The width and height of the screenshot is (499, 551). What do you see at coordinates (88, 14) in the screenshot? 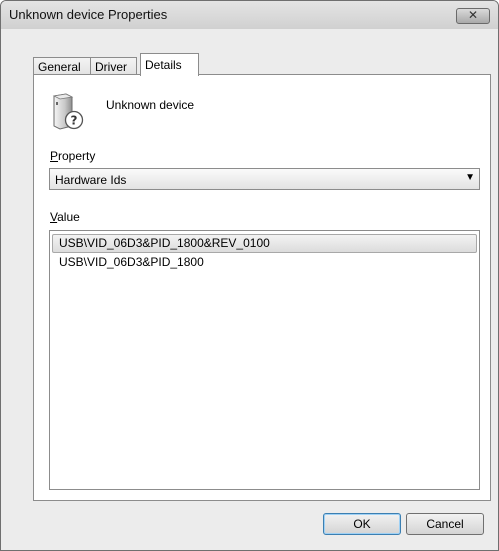
I see `window-title: Unknown device Properties` at bounding box center [88, 14].